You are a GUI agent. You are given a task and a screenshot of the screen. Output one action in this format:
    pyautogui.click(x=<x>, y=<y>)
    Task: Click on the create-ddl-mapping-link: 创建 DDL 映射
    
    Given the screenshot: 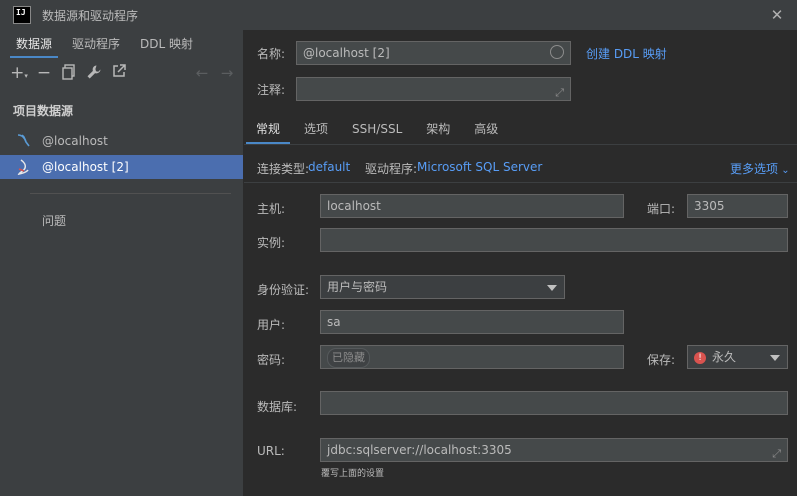 What is the action you would take?
    pyautogui.click(x=626, y=53)
    